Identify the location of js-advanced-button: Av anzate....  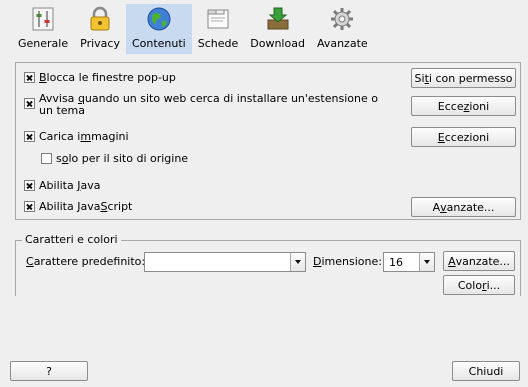
(463, 207).